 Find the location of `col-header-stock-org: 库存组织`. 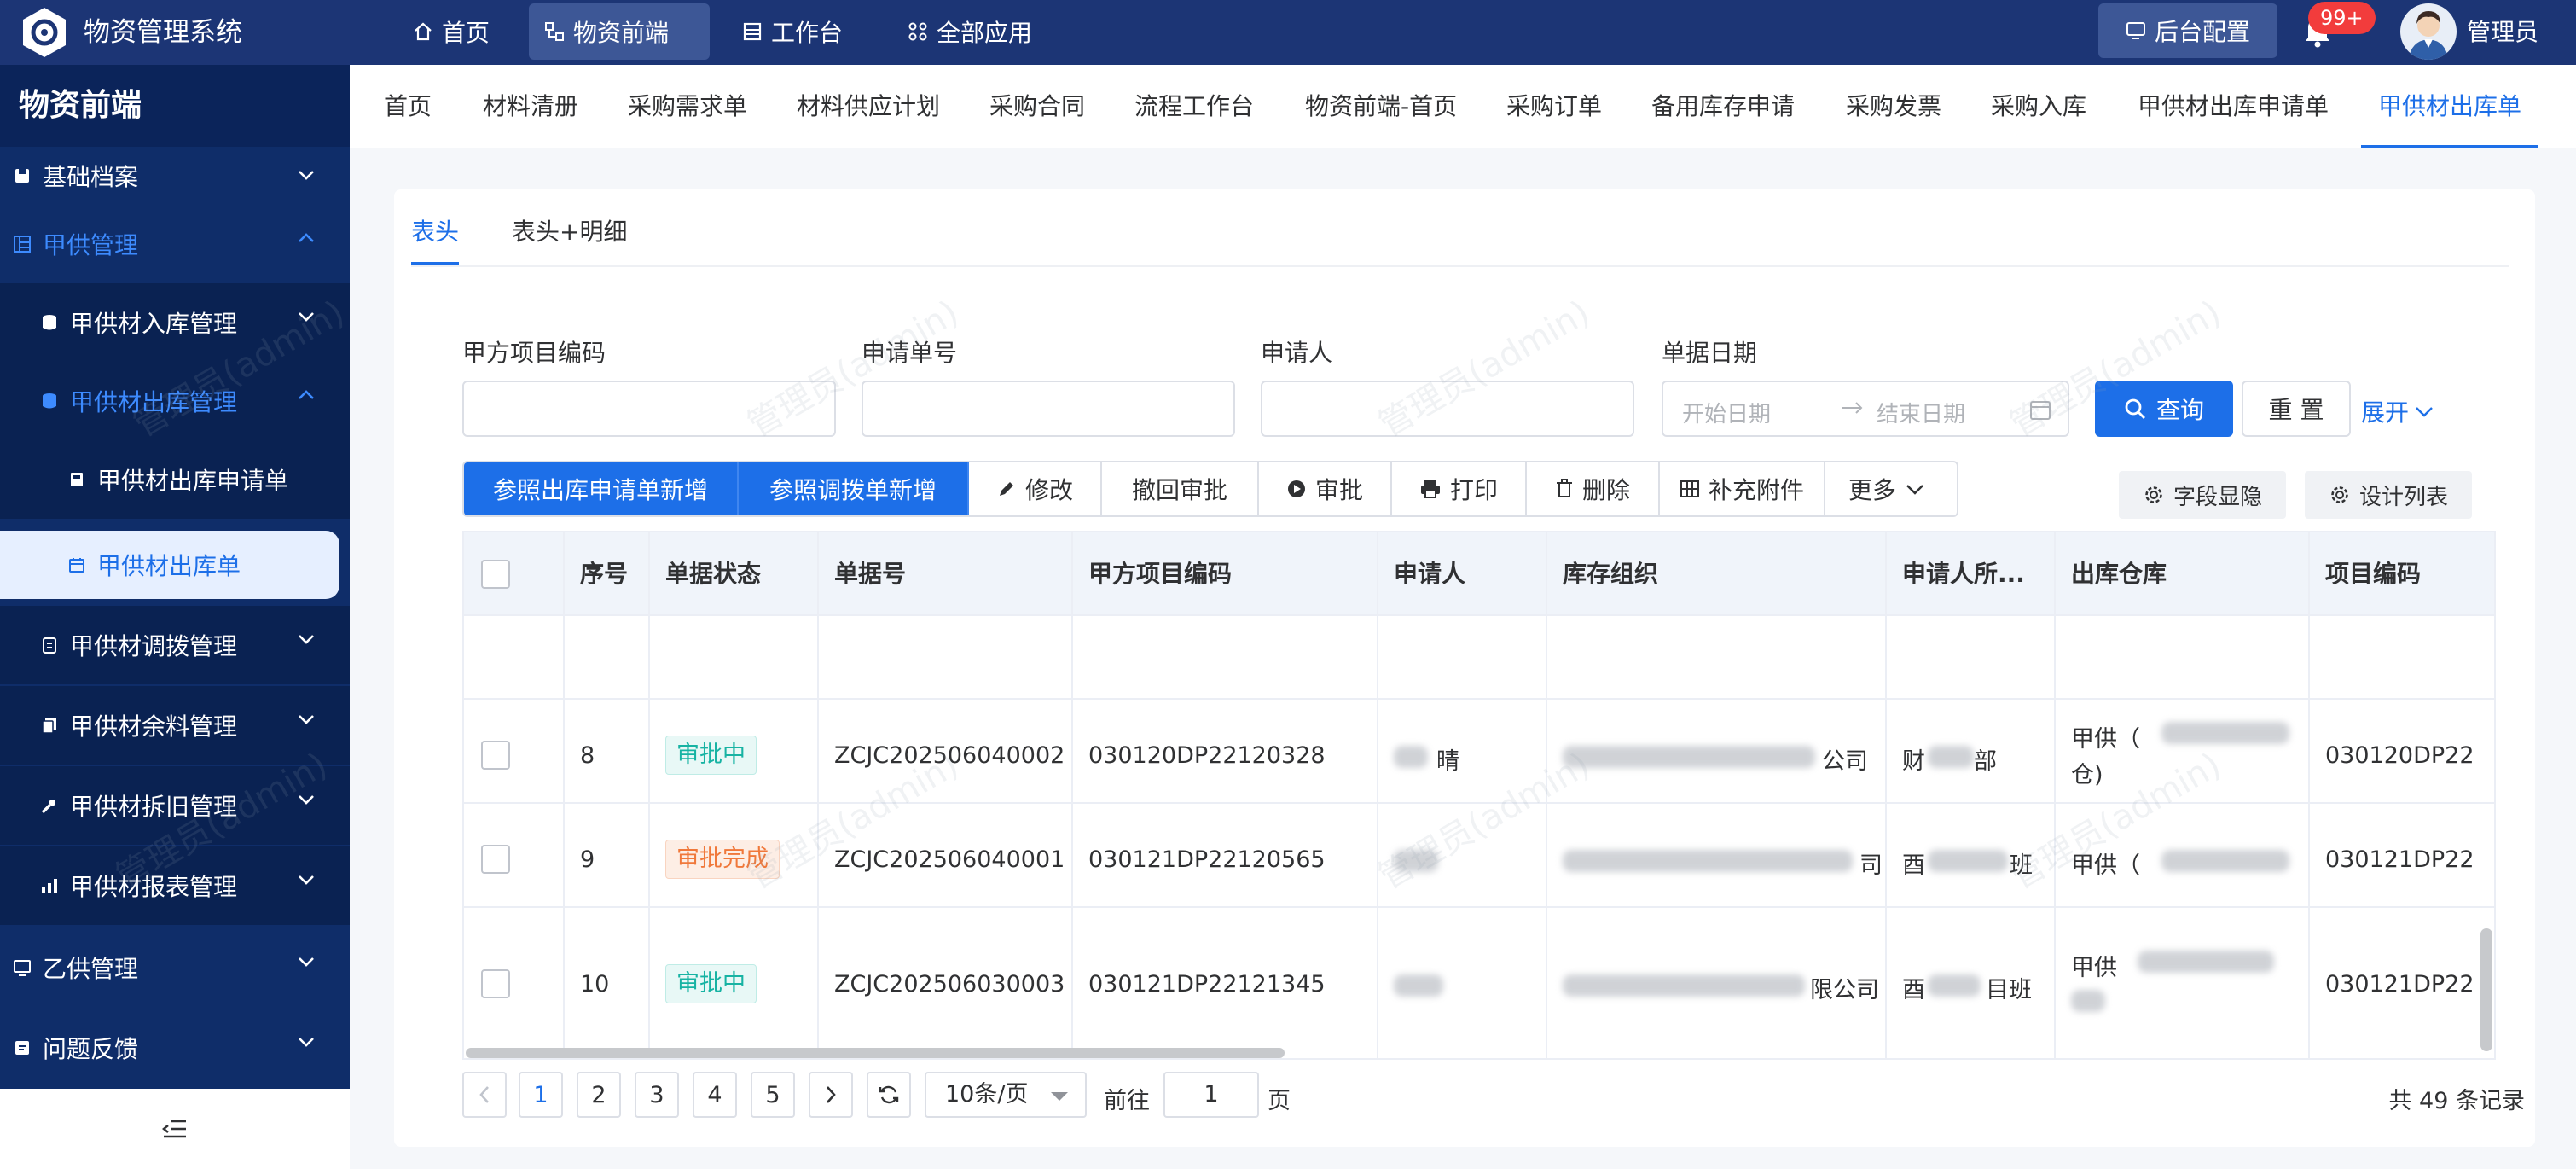

col-header-stock-org: 库存组织 is located at coordinates (1610, 574).